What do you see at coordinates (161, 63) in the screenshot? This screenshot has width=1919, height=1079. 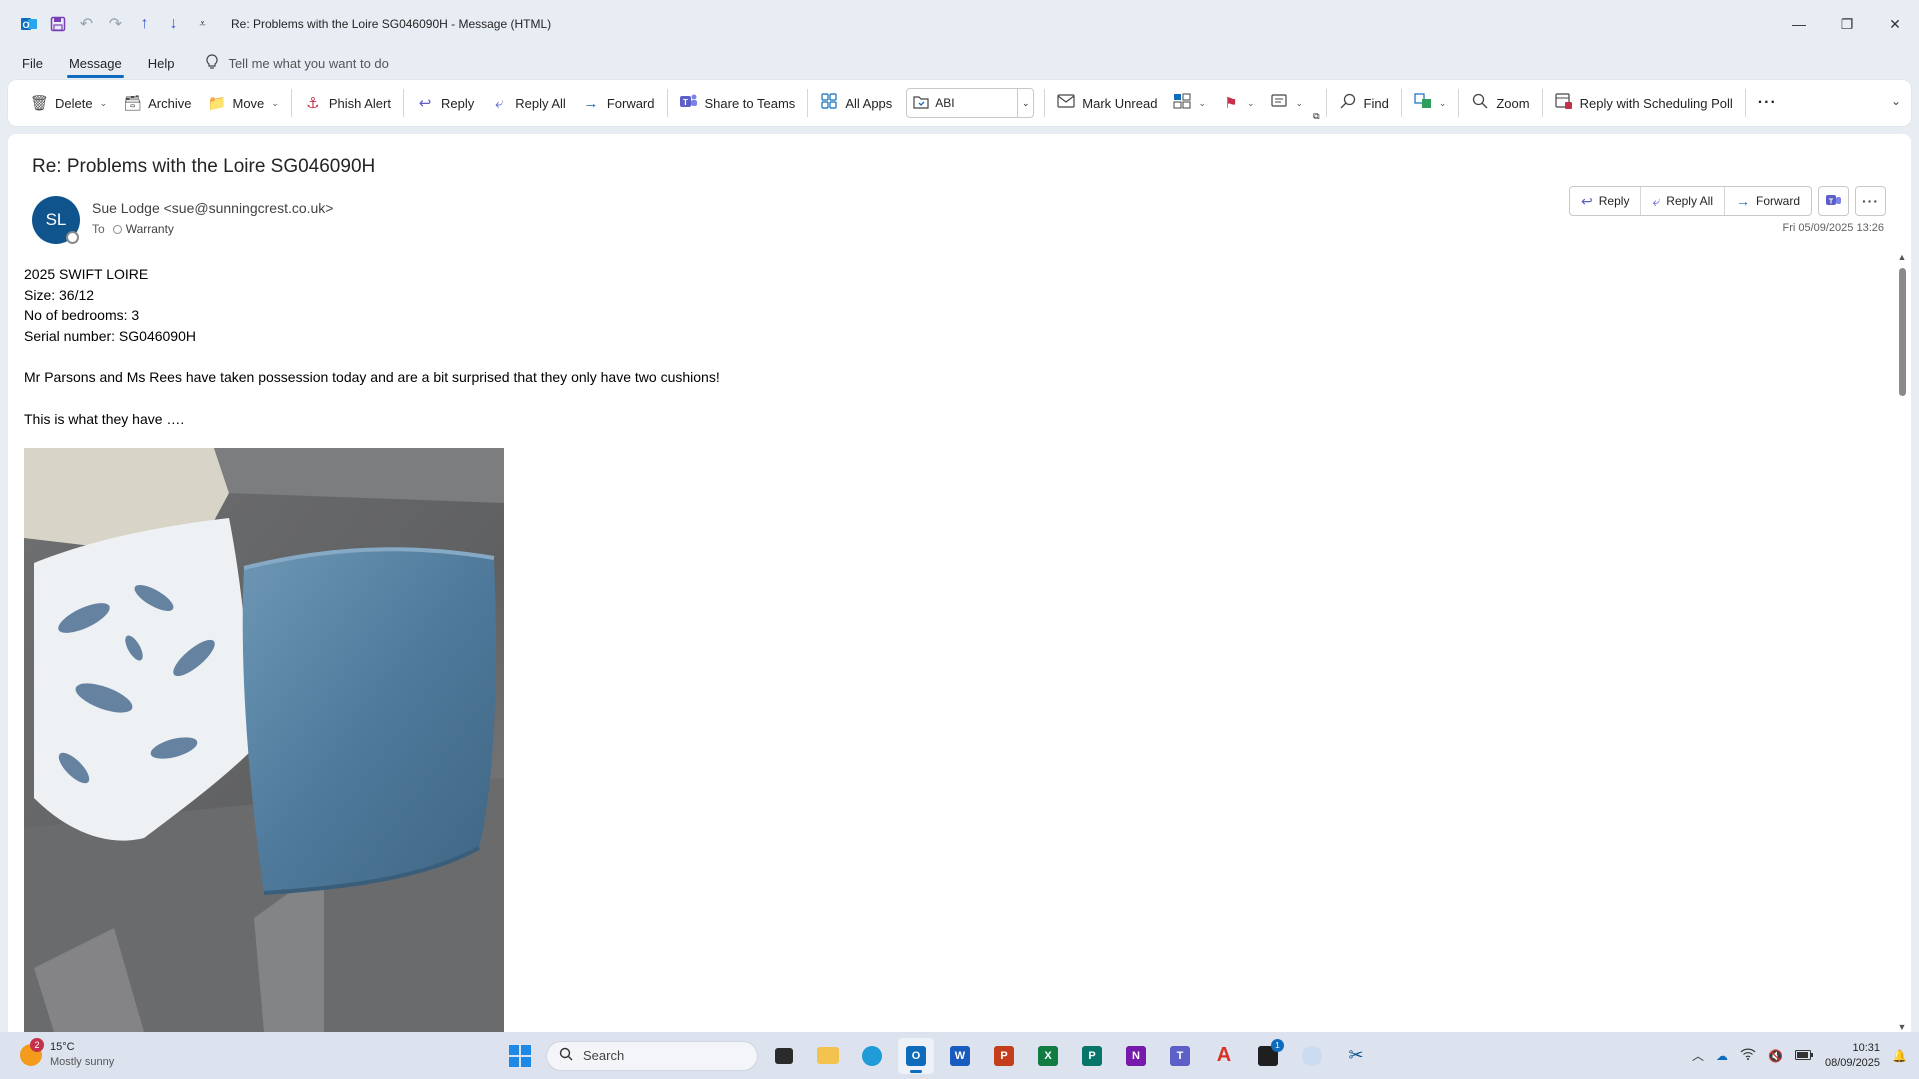 I see `menu-help: Help` at bounding box center [161, 63].